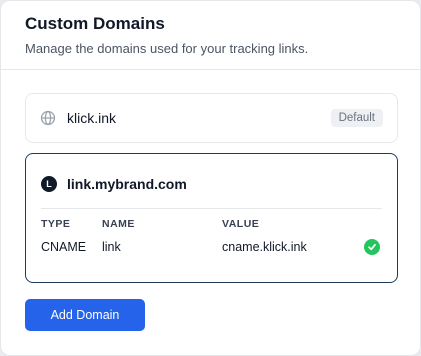 Image resolution: width=421 pixels, height=356 pixels. What do you see at coordinates (211, 250) in the screenshot?
I see `table-row: CNAME link cname.klick.ink` at bounding box center [211, 250].